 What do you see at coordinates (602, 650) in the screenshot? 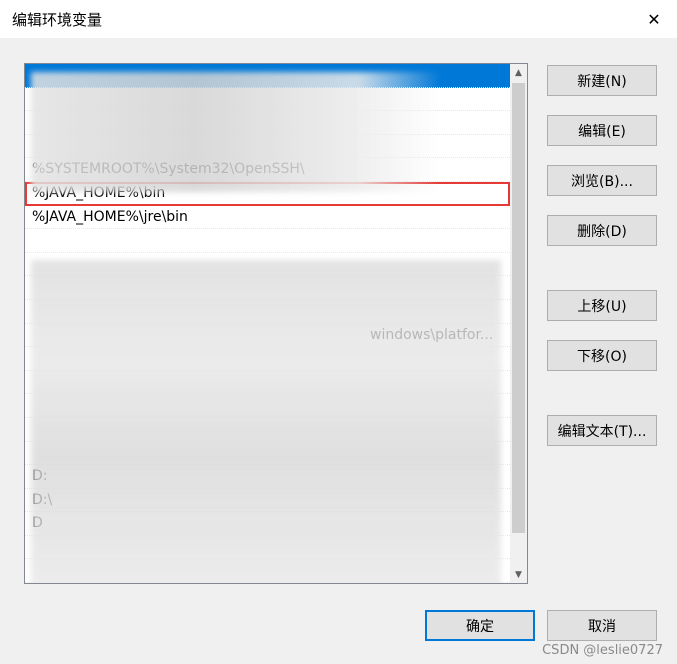
I see `watermark: CSDN @leslie0727` at bounding box center [602, 650].